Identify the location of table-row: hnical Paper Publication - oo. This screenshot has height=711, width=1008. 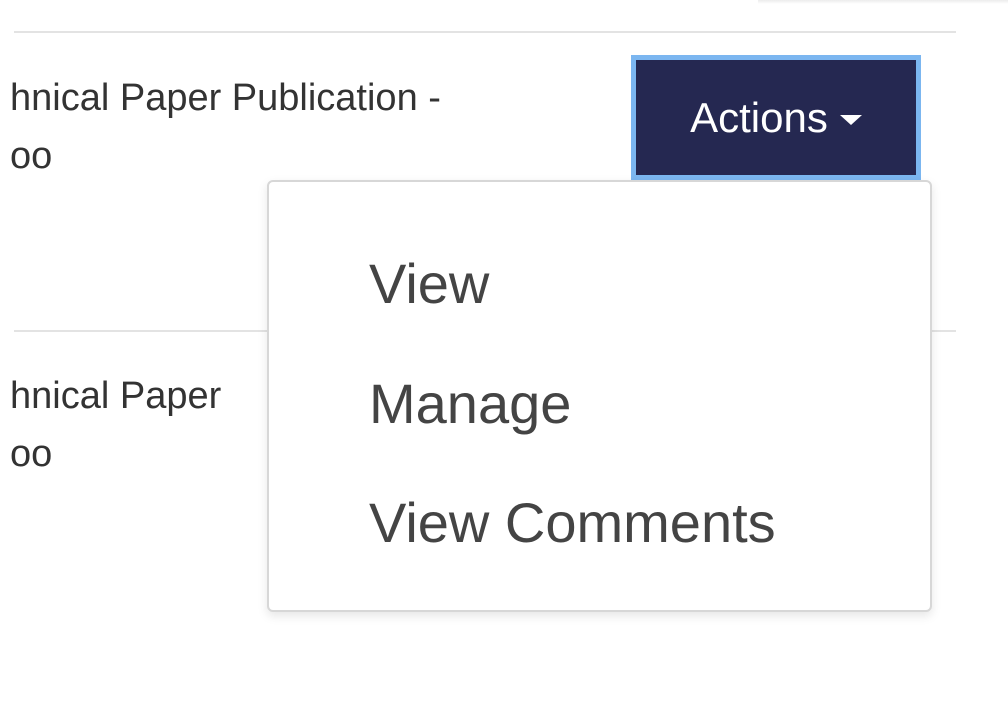
(225, 127).